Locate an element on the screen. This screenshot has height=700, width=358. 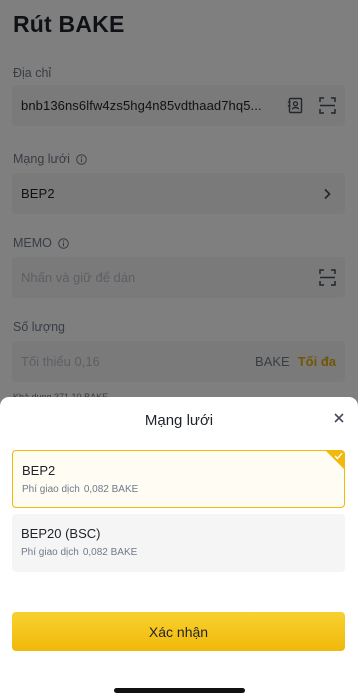
sheet-title: Mạng lưới is located at coordinates (179, 420).